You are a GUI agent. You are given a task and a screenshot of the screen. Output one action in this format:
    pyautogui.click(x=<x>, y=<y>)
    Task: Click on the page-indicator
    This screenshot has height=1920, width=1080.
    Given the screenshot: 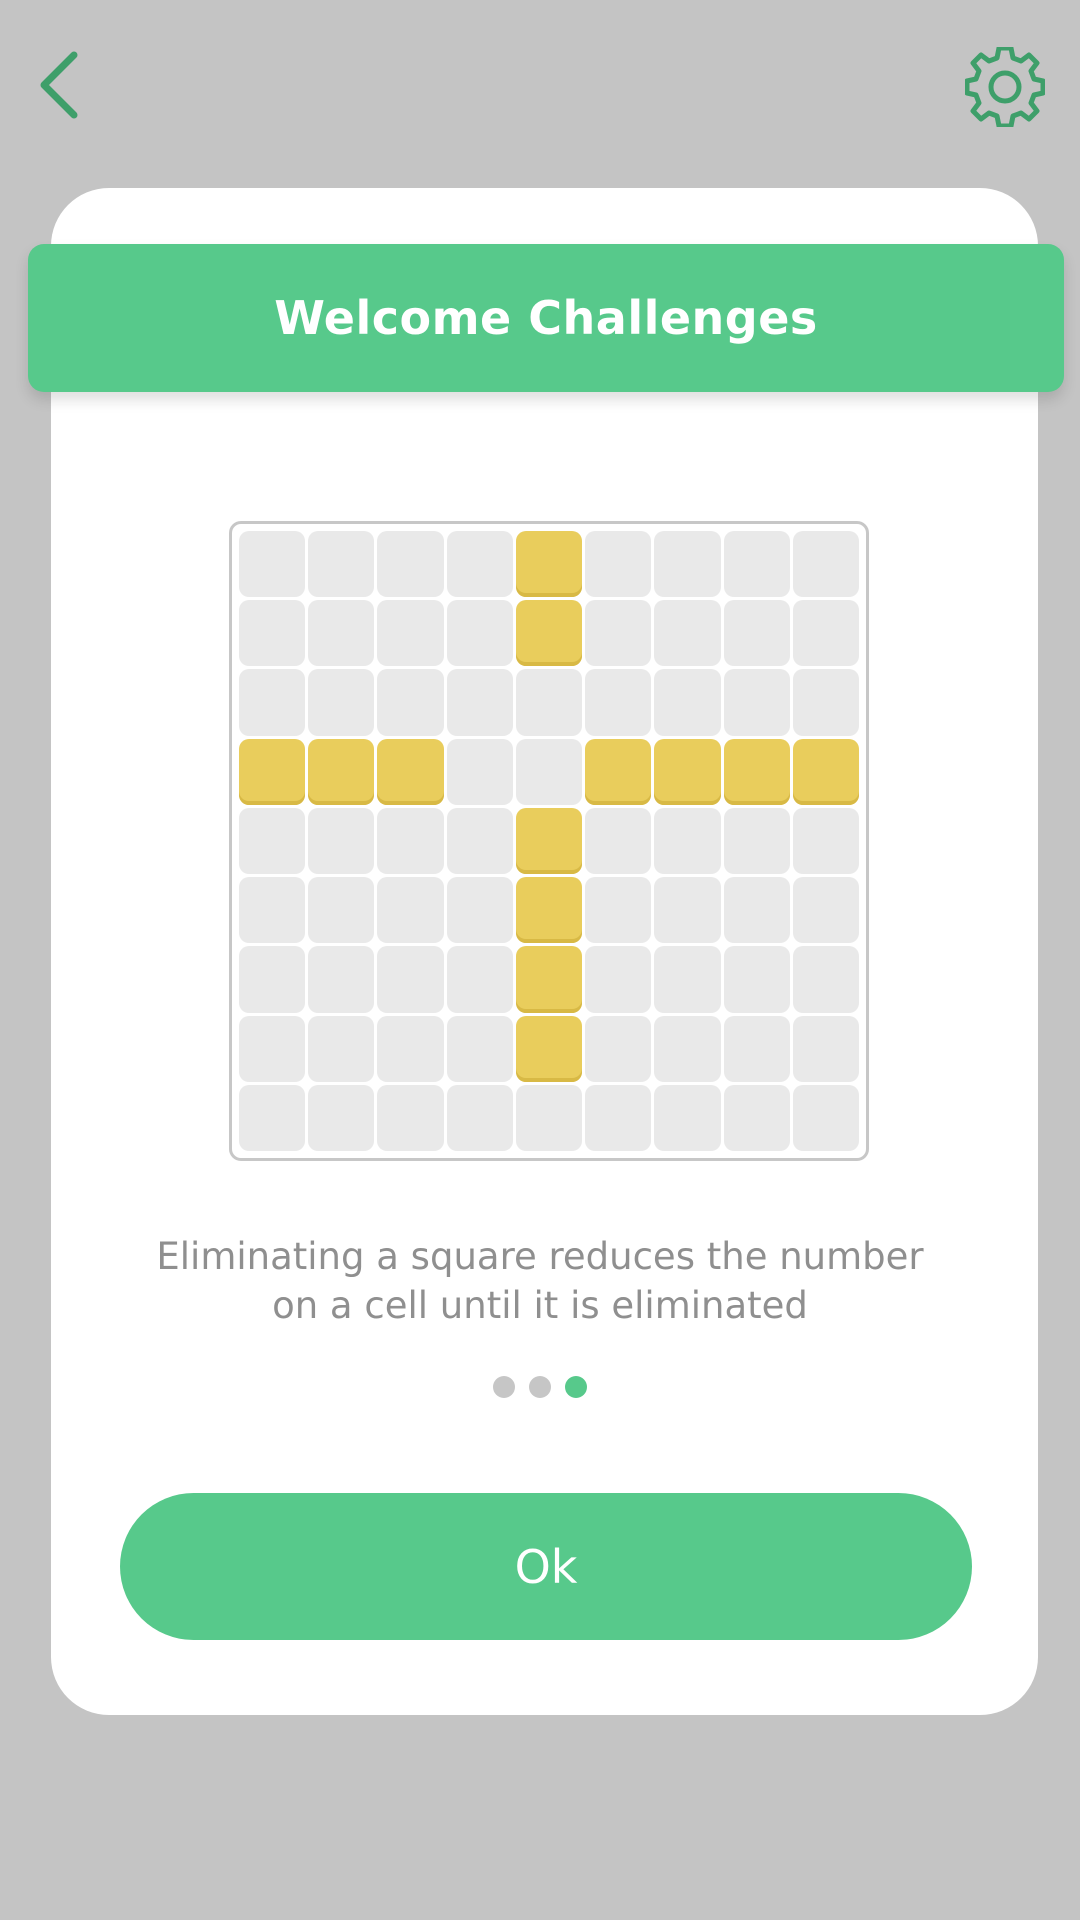 What is the action you would take?
    pyautogui.click(x=540, y=1387)
    